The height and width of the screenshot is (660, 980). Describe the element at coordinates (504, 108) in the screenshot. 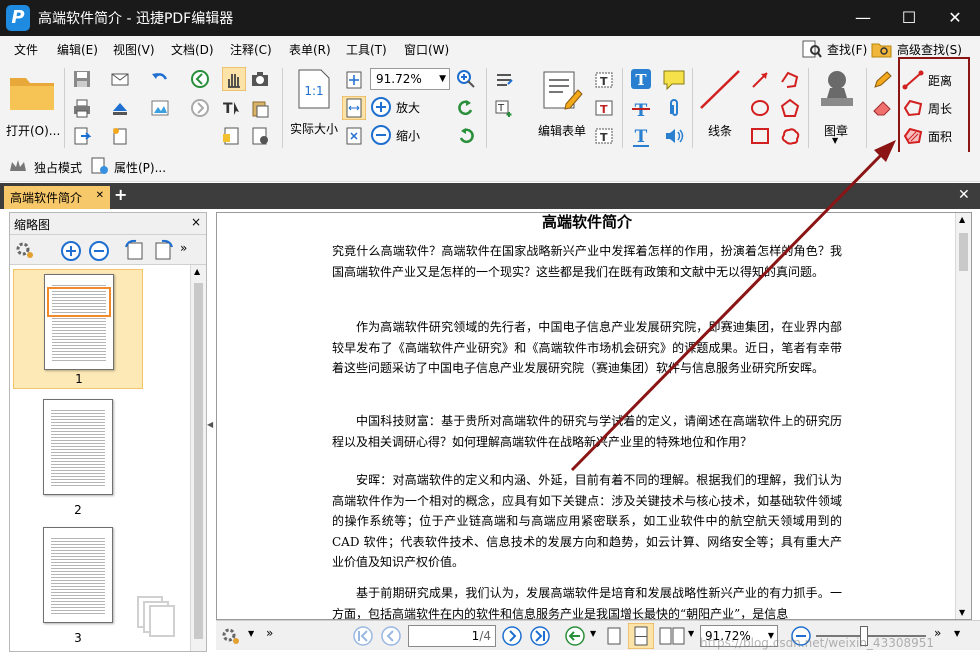

I see `add-text-box-icon: T` at that location.